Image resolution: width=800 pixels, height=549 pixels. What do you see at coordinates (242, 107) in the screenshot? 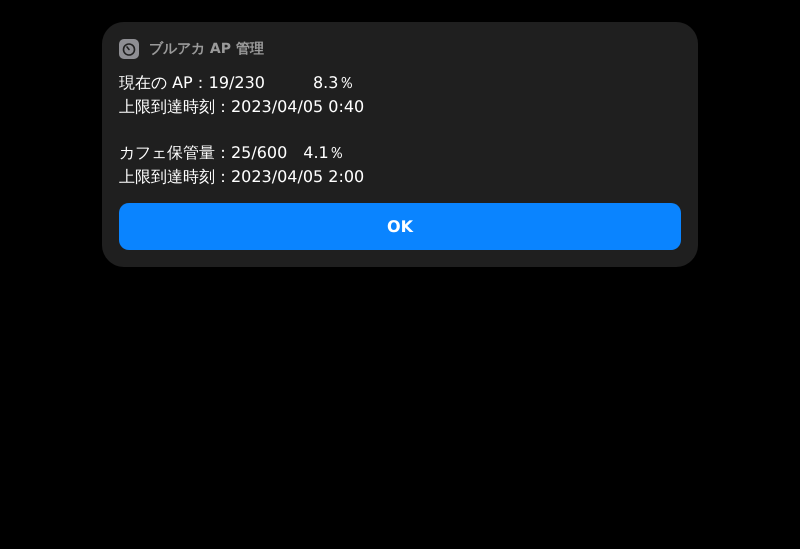
I see `message-line: 上限到達時刻：2023/04/05 0:40` at bounding box center [242, 107].